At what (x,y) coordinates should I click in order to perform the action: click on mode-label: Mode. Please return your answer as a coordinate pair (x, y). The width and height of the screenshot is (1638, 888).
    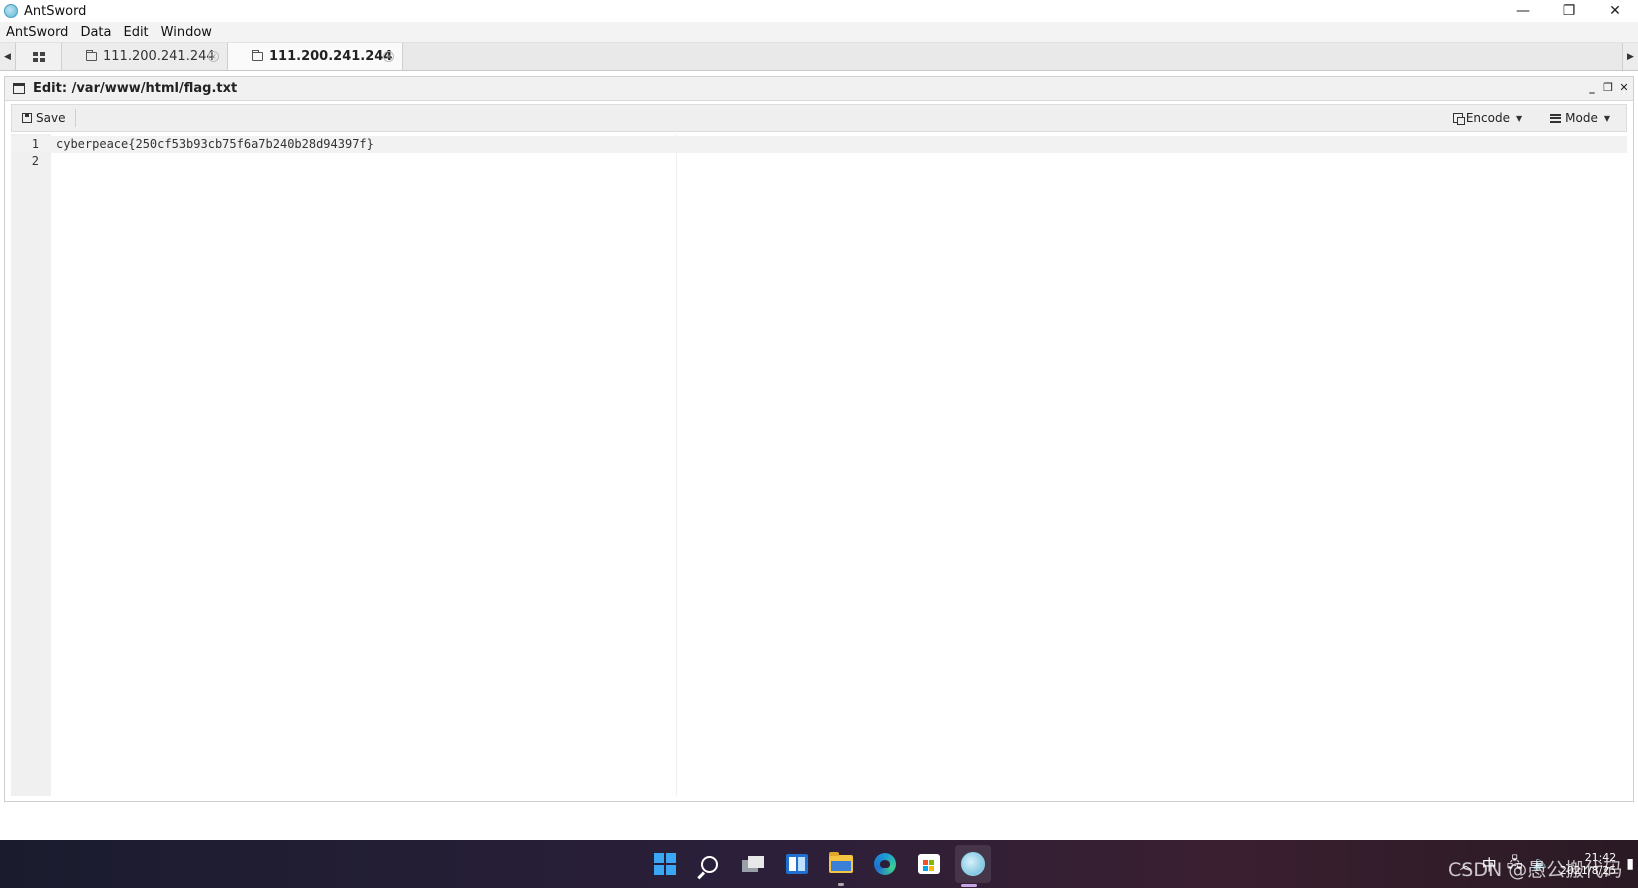
    Looking at the image, I should click on (1581, 118).